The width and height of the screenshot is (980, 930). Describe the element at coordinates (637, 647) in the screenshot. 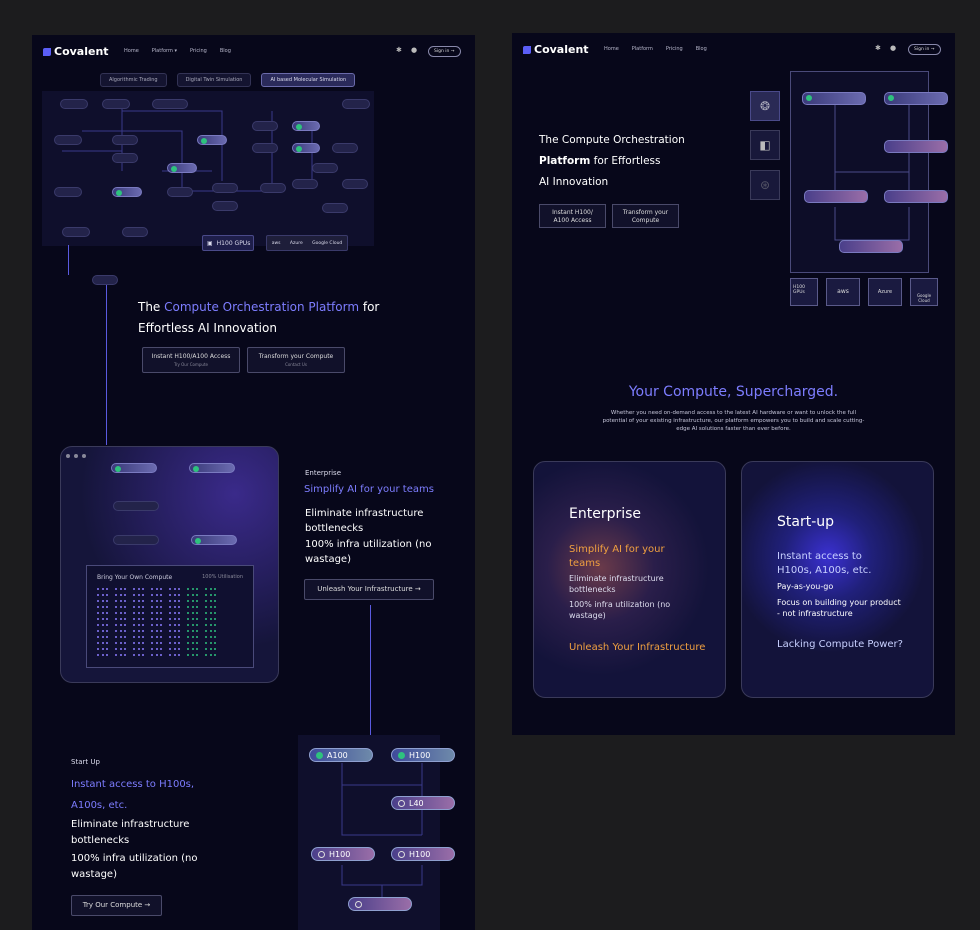

I see `unleash-infrastructure-link: Unleash Your Infrastructure` at that location.